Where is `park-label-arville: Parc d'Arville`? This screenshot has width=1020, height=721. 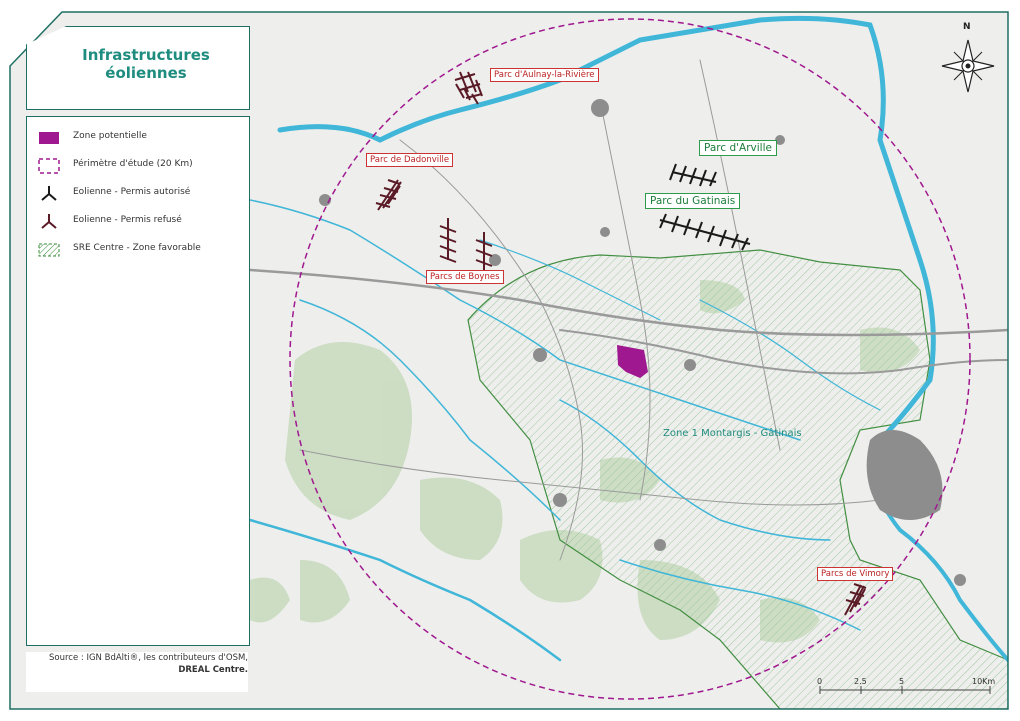
park-label-arville: Parc d'Arville is located at coordinates (738, 148).